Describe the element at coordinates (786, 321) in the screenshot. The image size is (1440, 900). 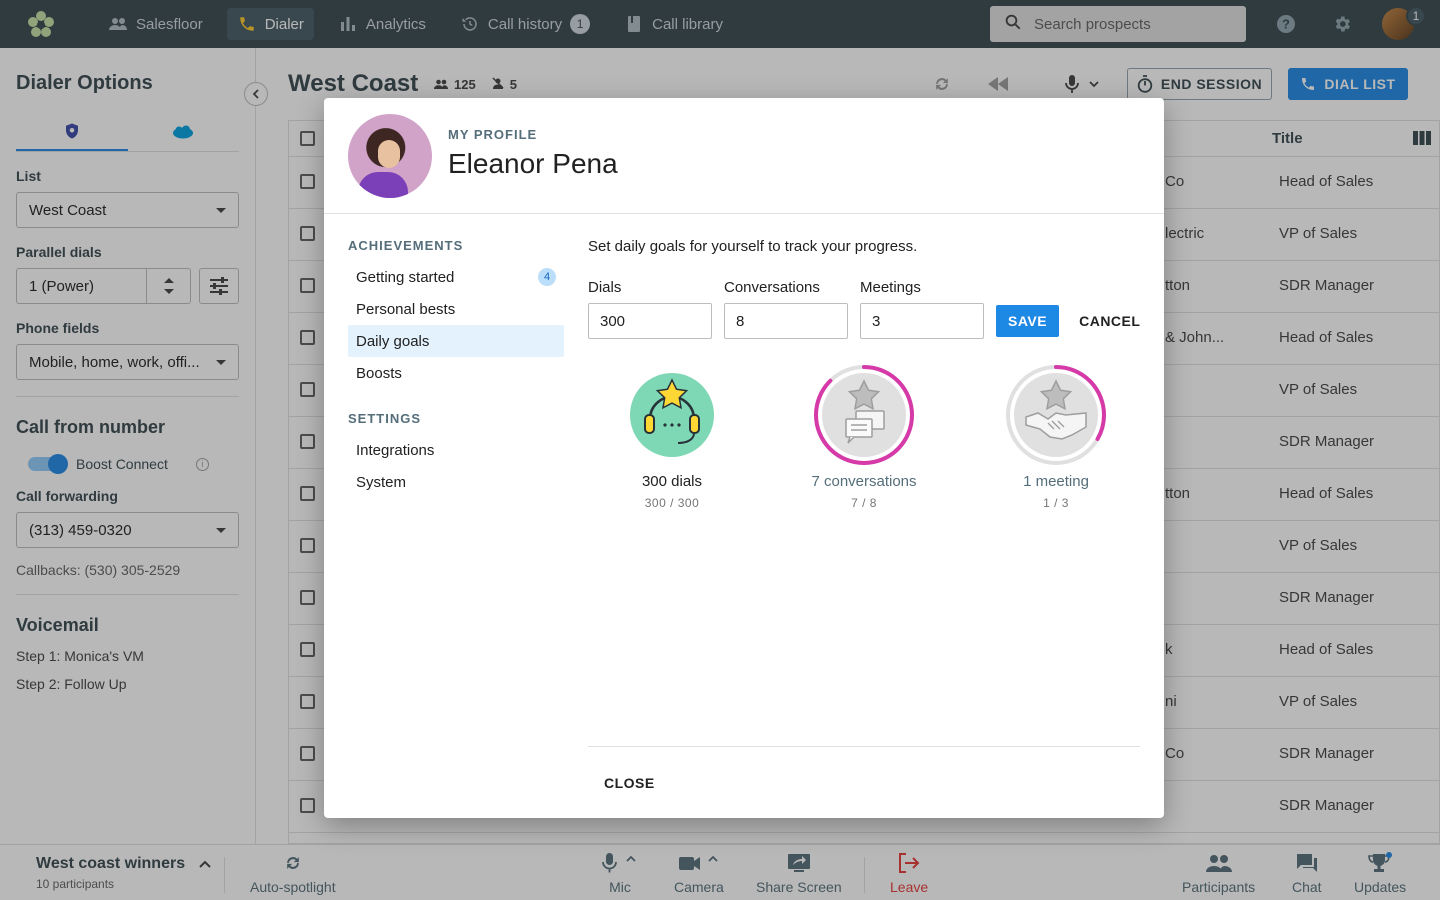
I see `conversations-input` at that location.